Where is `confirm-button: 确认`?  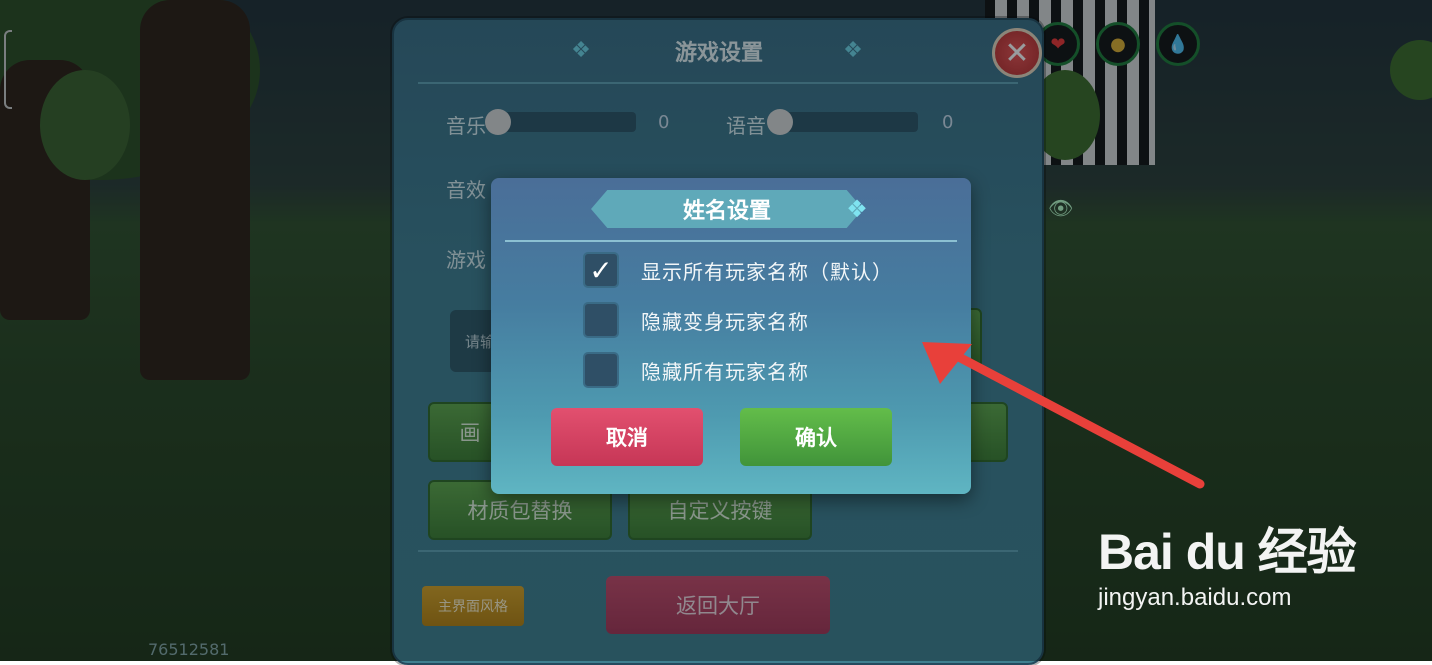 confirm-button: 确认 is located at coordinates (816, 437).